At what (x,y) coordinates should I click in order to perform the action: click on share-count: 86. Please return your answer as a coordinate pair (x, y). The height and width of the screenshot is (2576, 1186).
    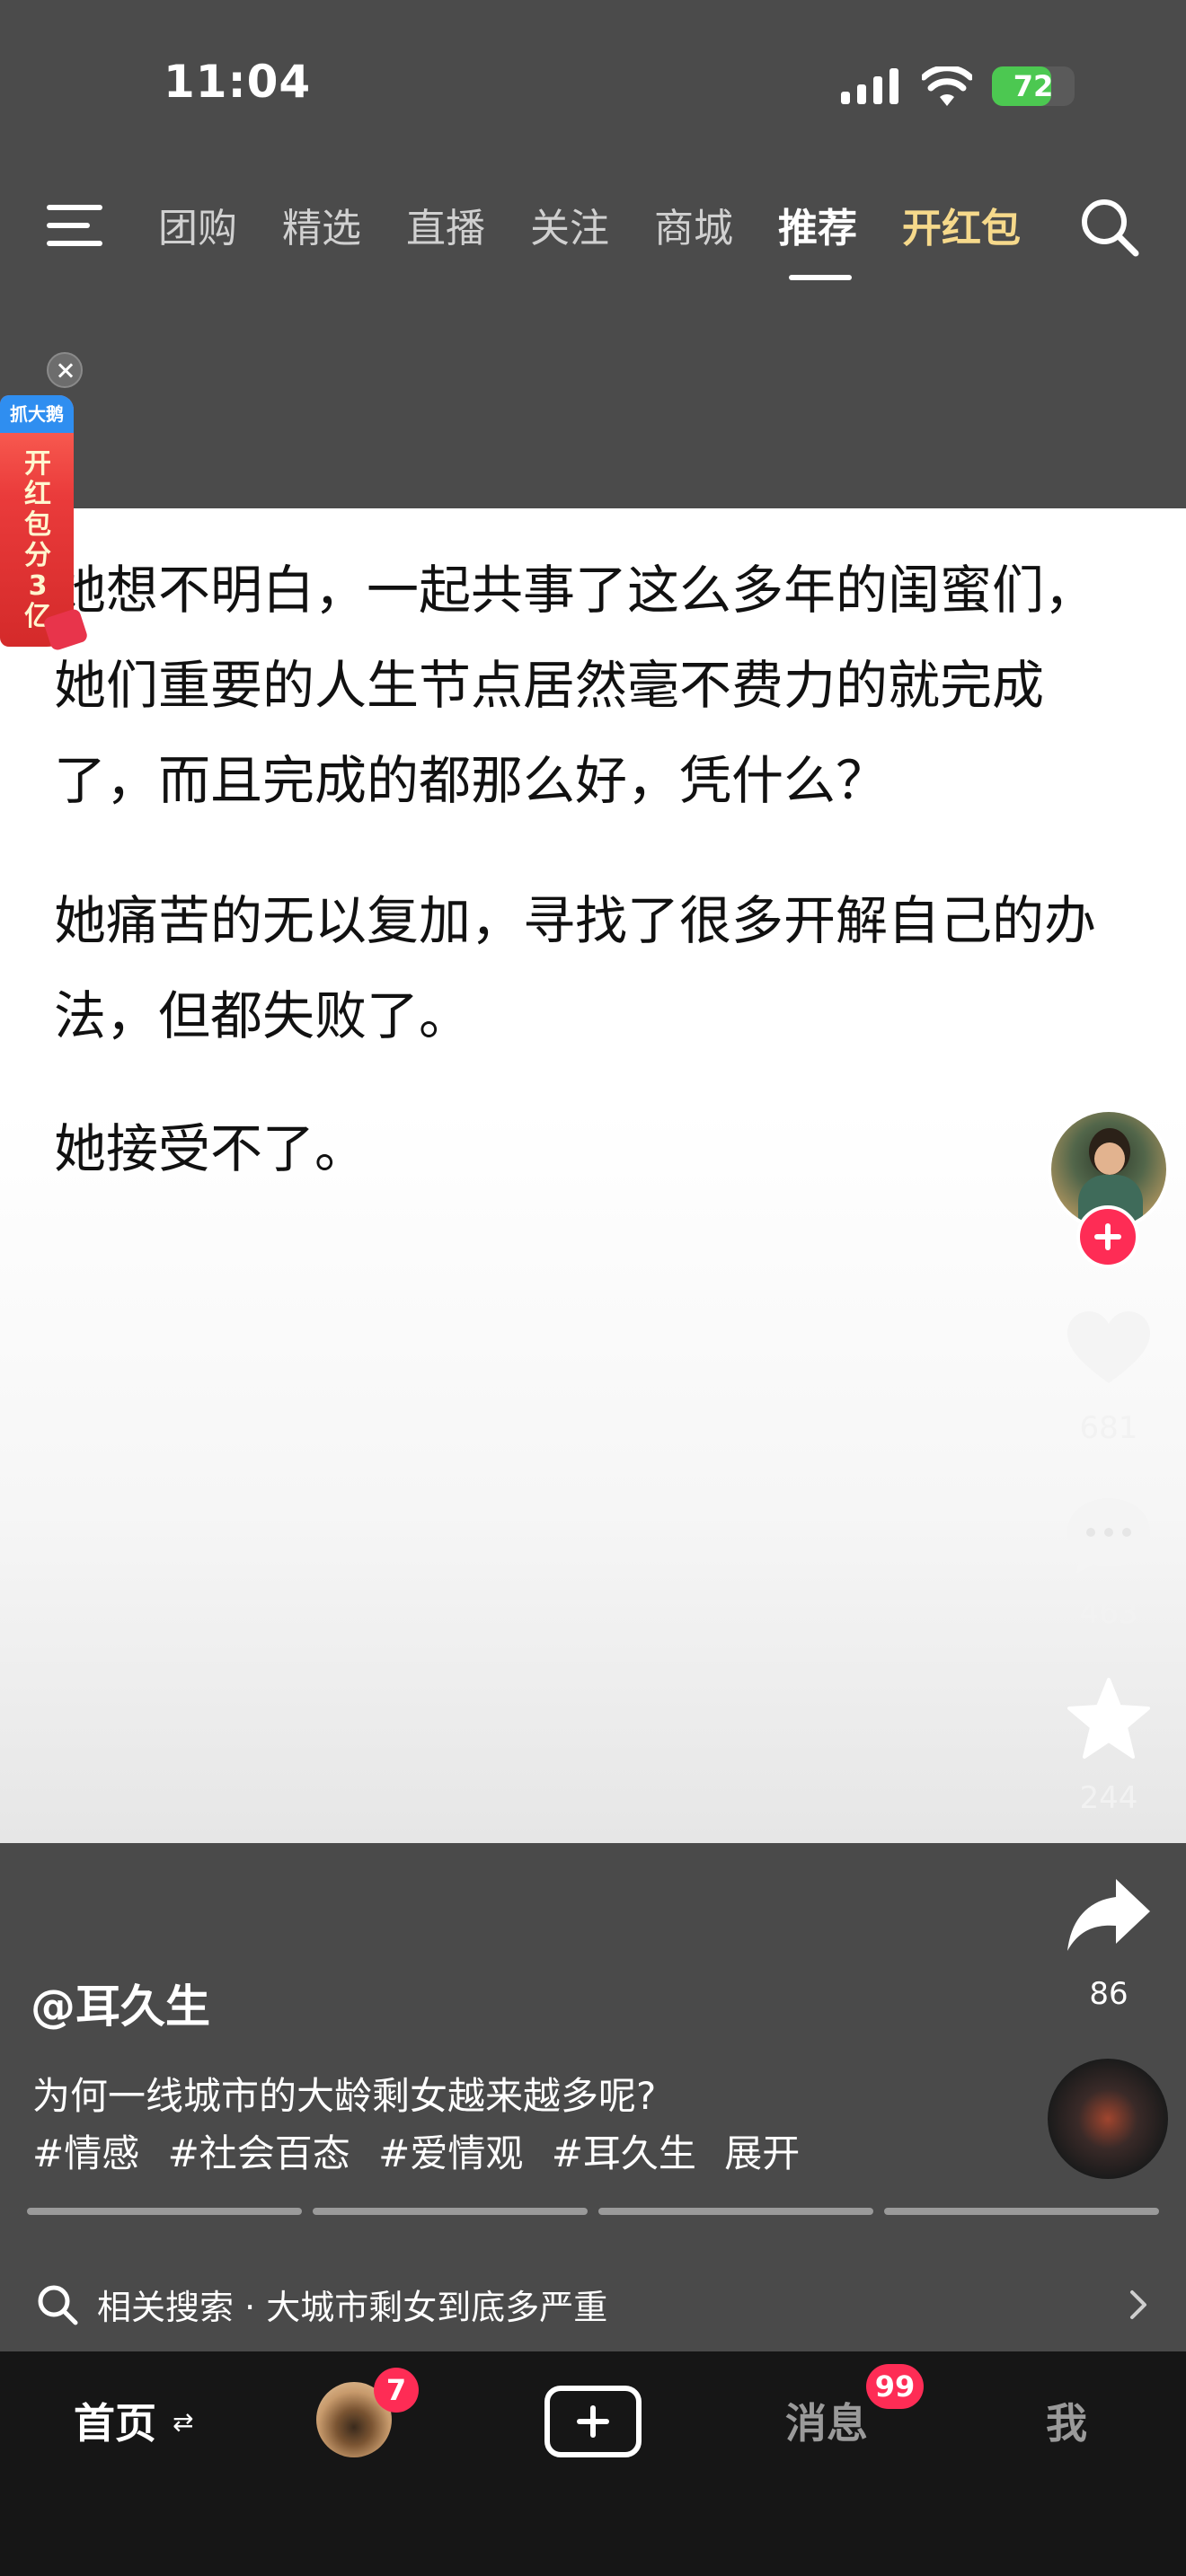
    Looking at the image, I should click on (1108, 1994).